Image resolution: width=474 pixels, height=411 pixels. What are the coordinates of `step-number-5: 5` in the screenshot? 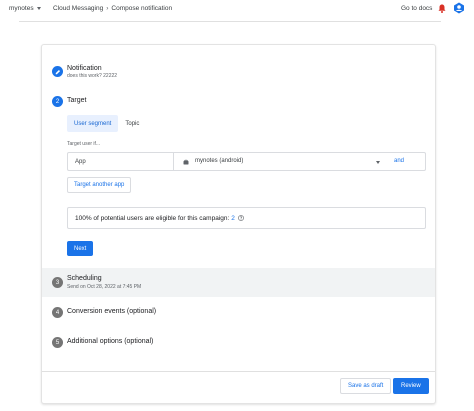 It's located at (57, 342).